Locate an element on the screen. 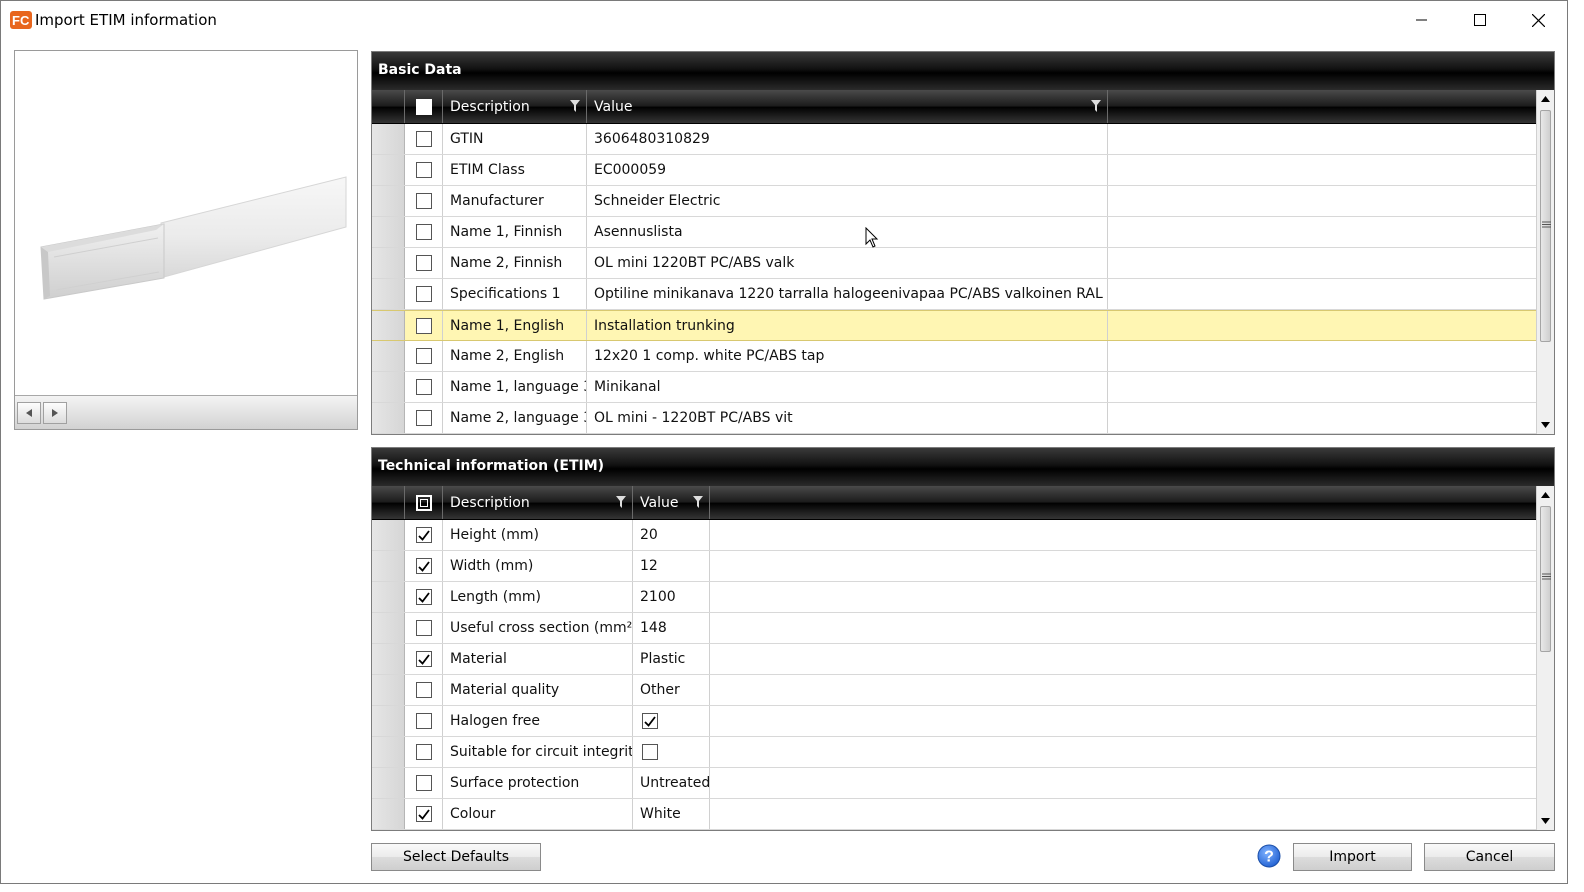  table-row: ETIM Class EC000059 is located at coordinates (955, 170).